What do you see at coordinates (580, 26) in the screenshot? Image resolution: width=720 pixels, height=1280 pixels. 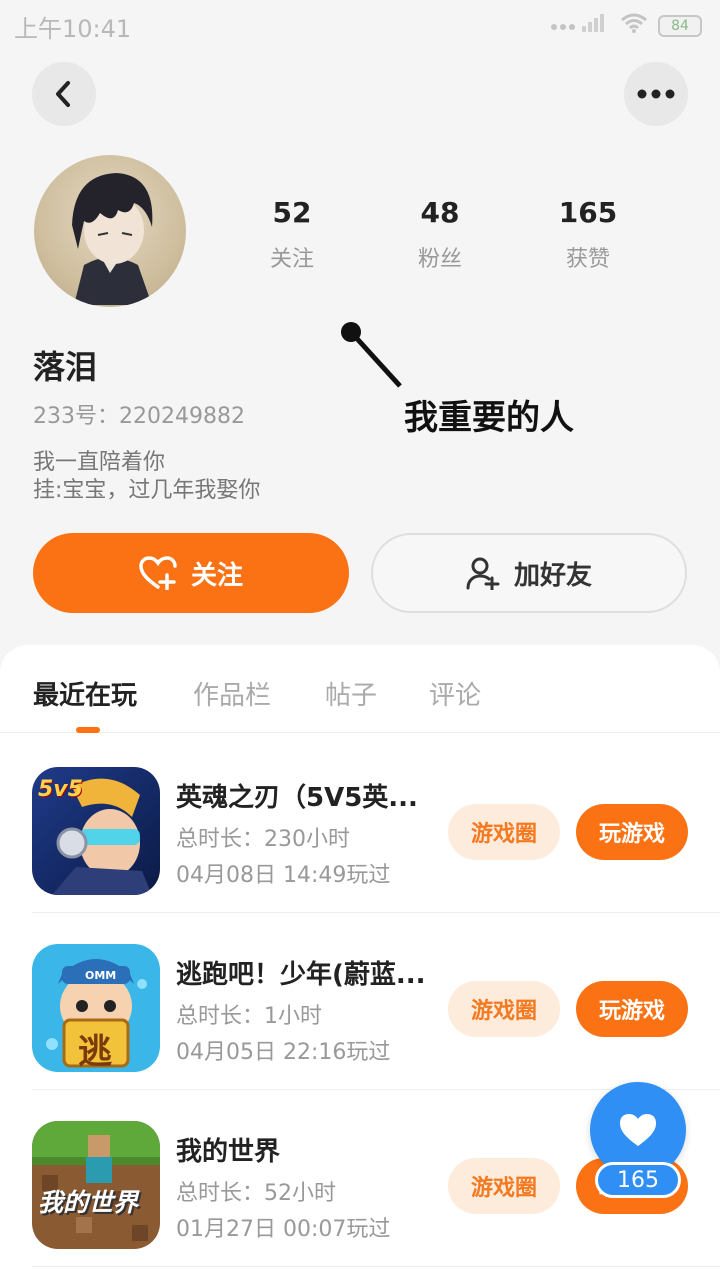 I see `signal-icon` at bounding box center [580, 26].